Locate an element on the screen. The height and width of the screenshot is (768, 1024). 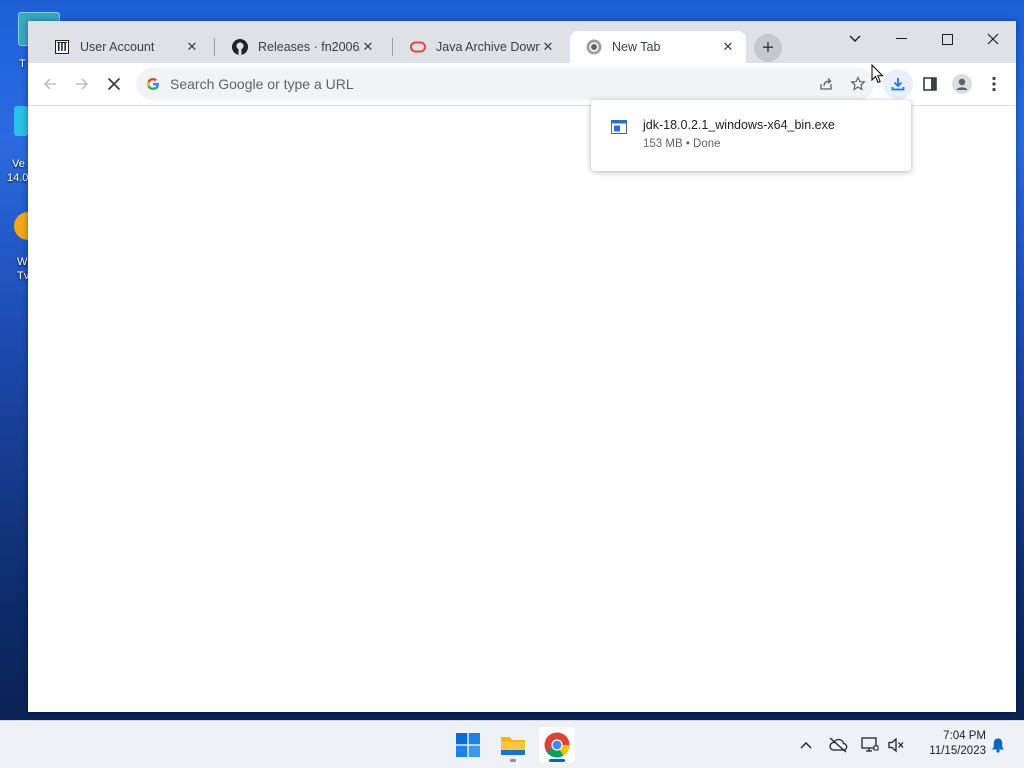
arrow-right-icon is located at coordinates (82, 84).